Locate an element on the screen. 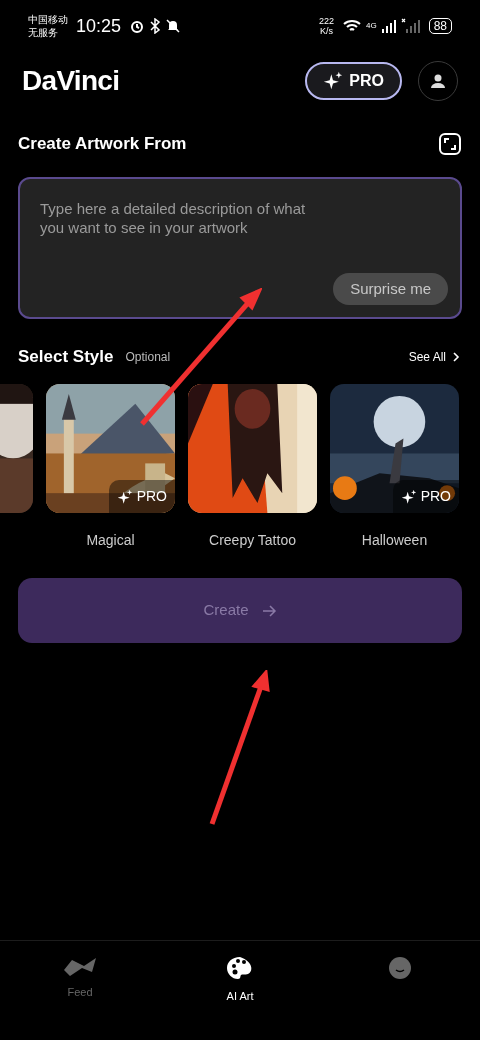  nav-tab: AI Art is located at coordinates (240, 990).